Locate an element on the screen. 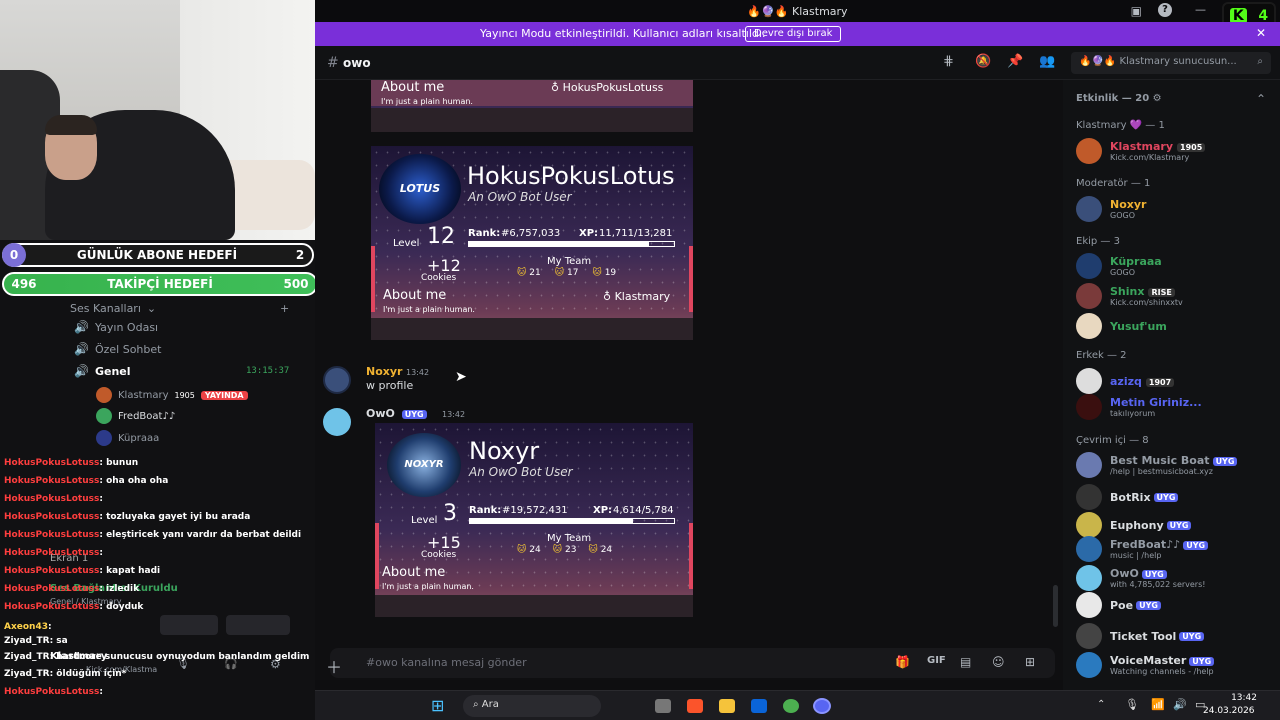 This screenshot has height=720, width=1280. add-channel-icon: + is located at coordinates (284, 308).